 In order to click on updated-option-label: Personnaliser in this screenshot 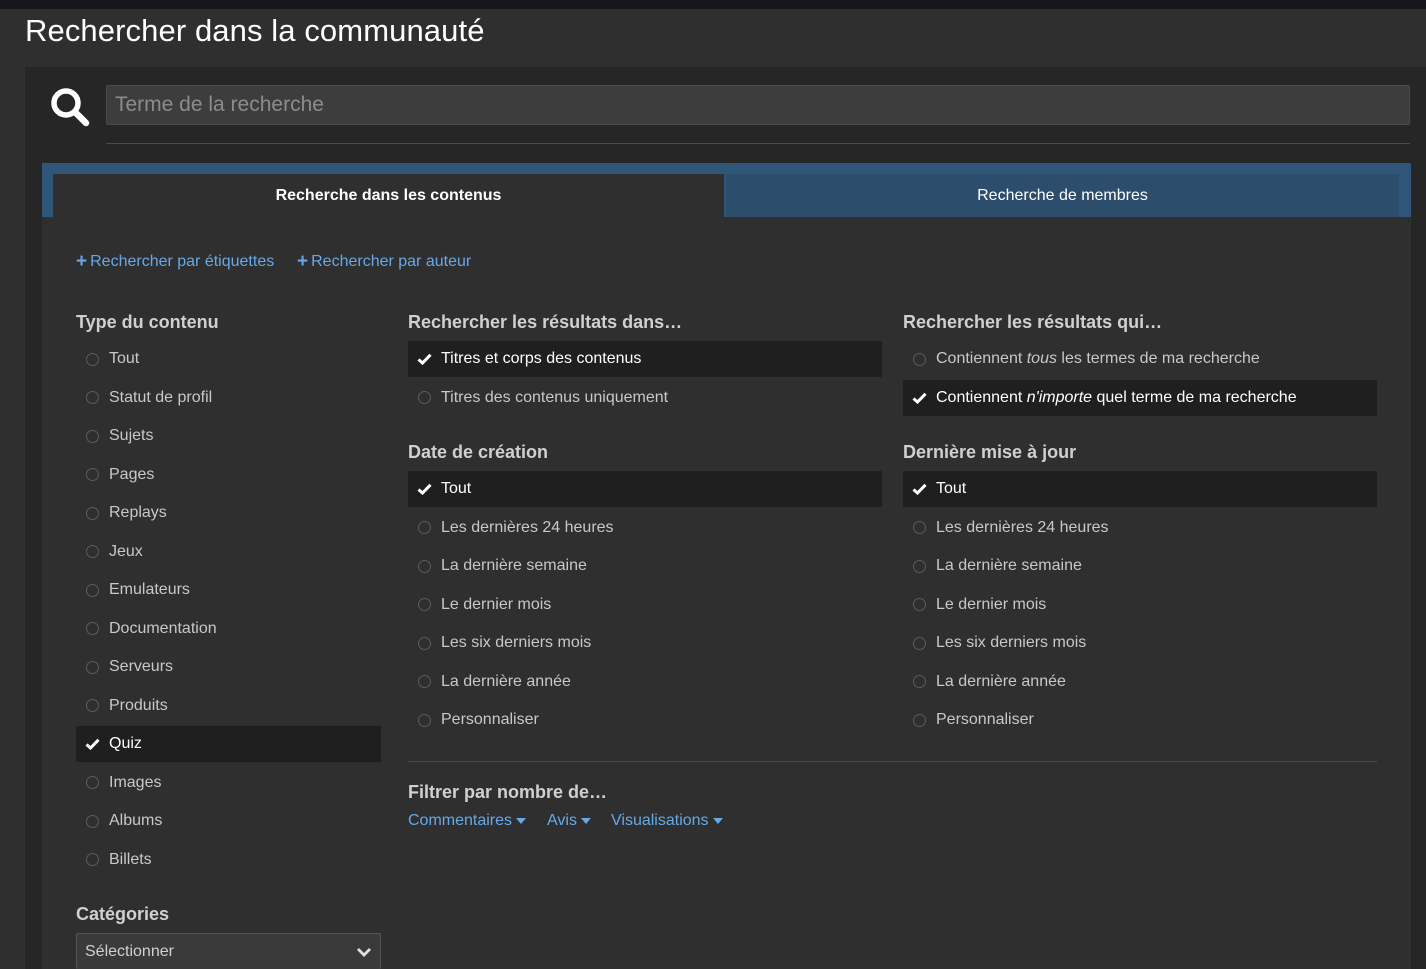, I will do `click(985, 719)`.